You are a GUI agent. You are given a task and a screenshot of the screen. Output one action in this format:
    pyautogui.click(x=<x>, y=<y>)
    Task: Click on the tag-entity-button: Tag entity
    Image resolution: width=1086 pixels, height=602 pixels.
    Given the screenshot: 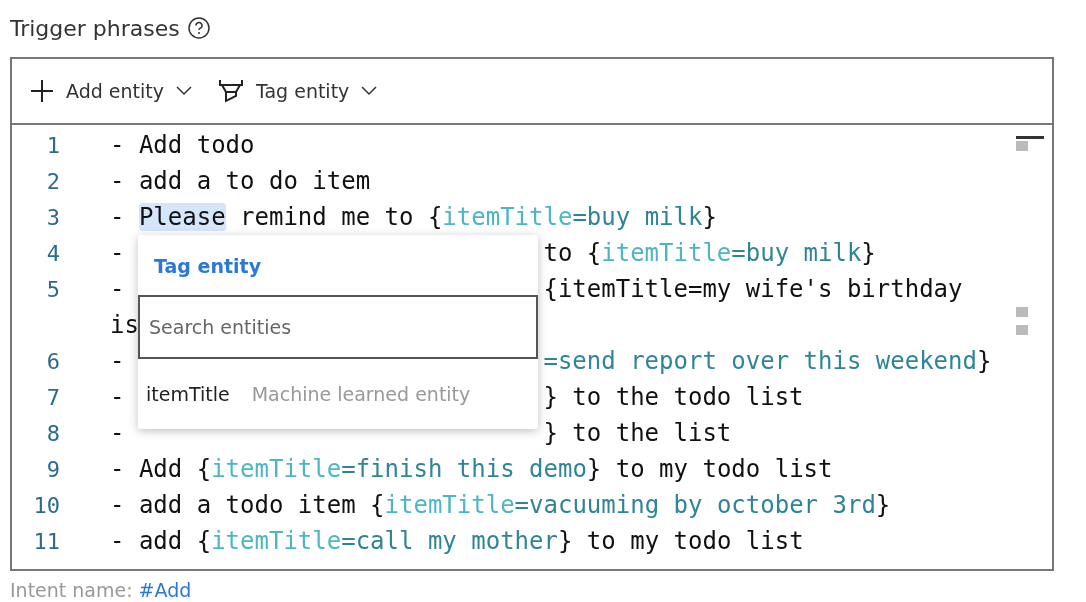 What is the action you would take?
    pyautogui.click(x=298, y=91)
    